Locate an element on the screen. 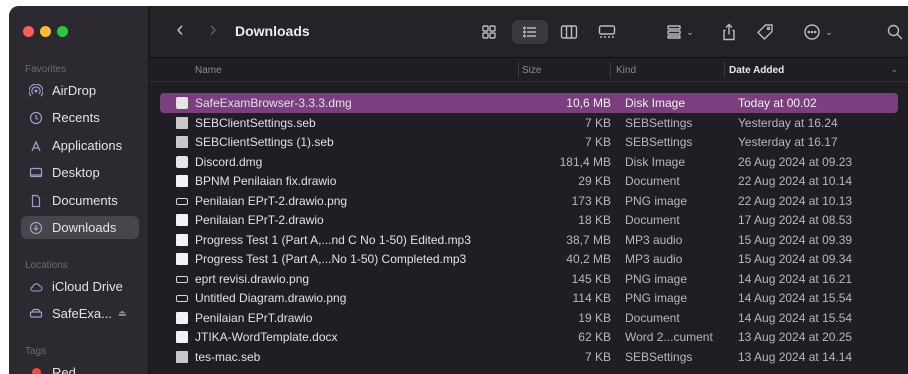 The width and height of the screenshot is (908, 374). close-window-button is located at coordinates (28, 31).